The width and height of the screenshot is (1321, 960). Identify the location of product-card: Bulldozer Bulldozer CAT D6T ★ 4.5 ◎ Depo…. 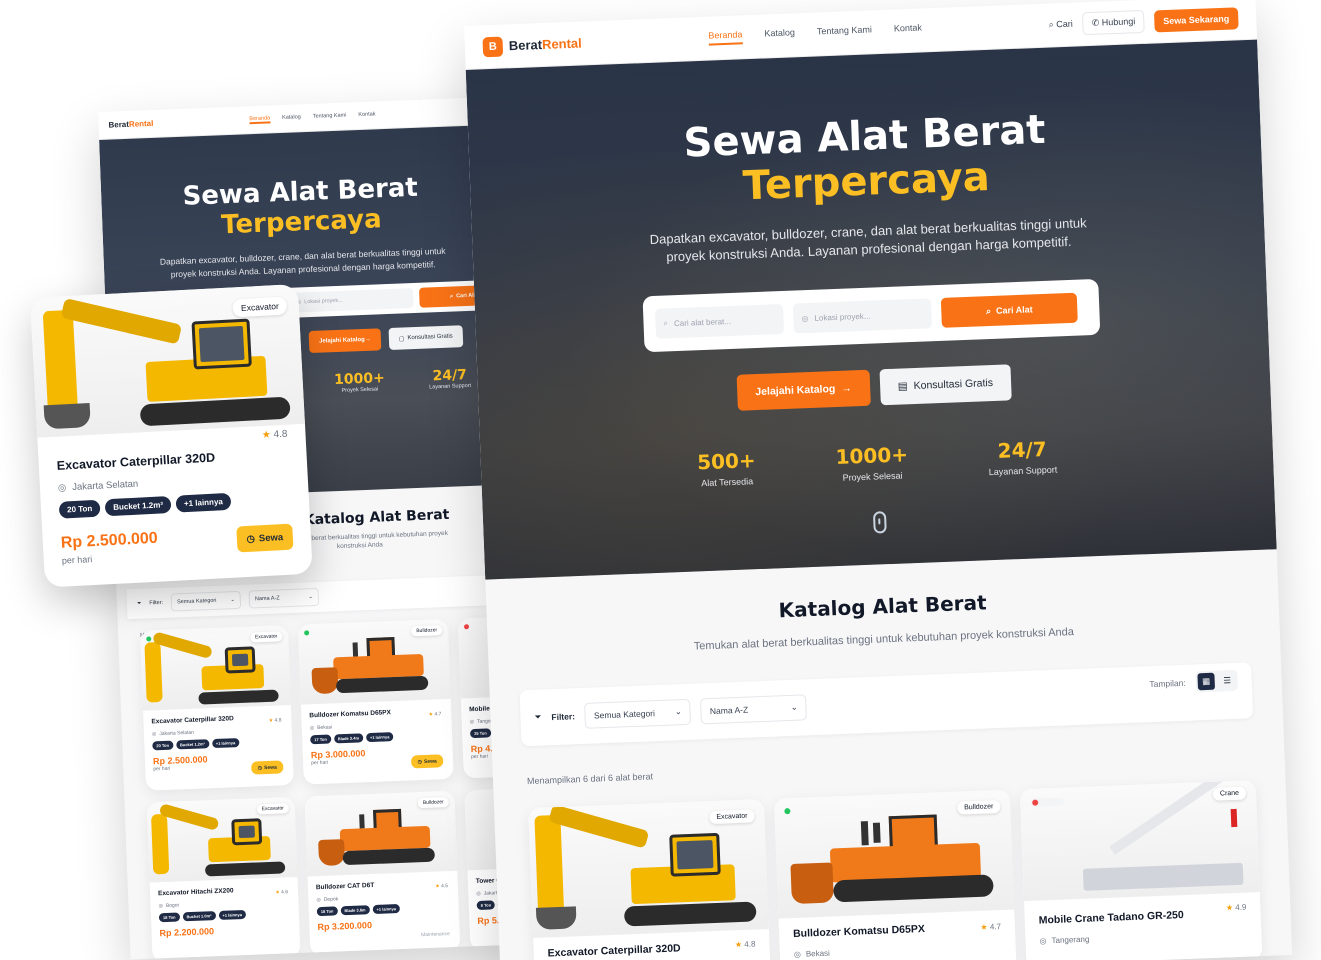
(382, 873).